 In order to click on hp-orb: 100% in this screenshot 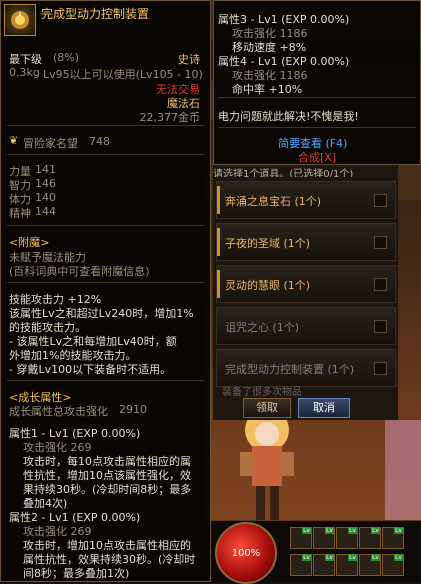, I will do `click(246, 553)`.